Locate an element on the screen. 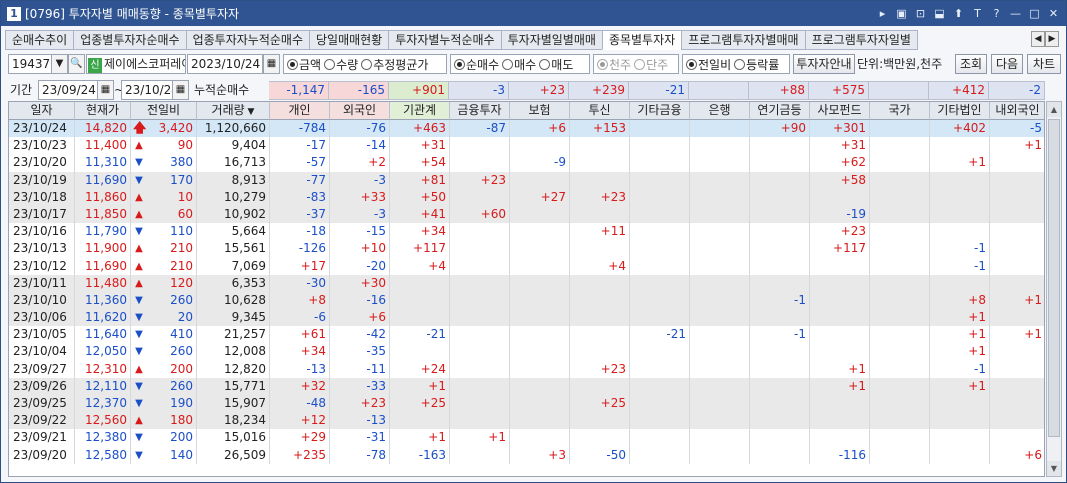 Image resolution: width=1067 pixels, height=483 pixels. unit-radio-2: 수량 is located at coordinates (341, 64).